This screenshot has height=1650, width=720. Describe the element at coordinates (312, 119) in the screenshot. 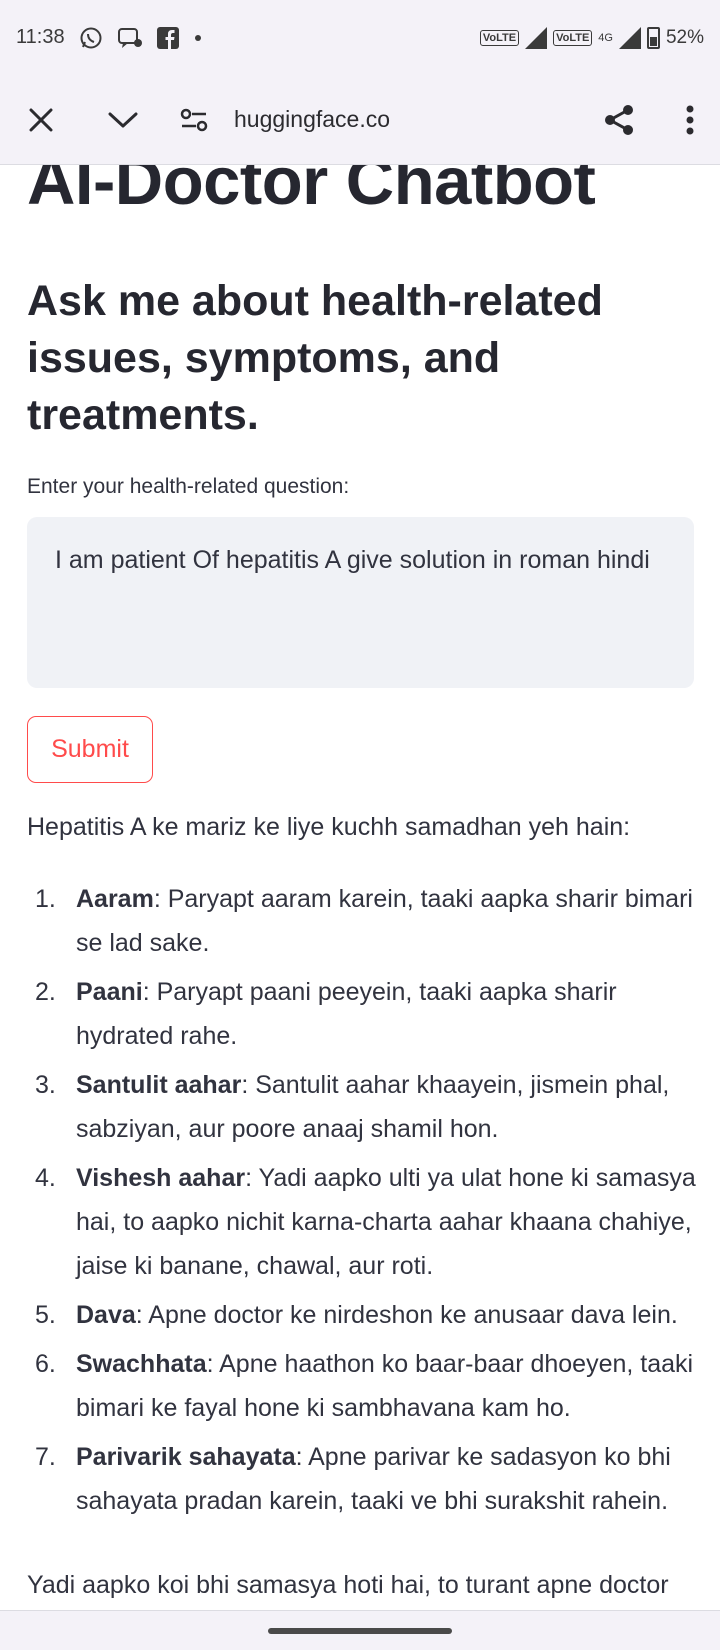

I see `url-bar: huggingface.co` at that location.